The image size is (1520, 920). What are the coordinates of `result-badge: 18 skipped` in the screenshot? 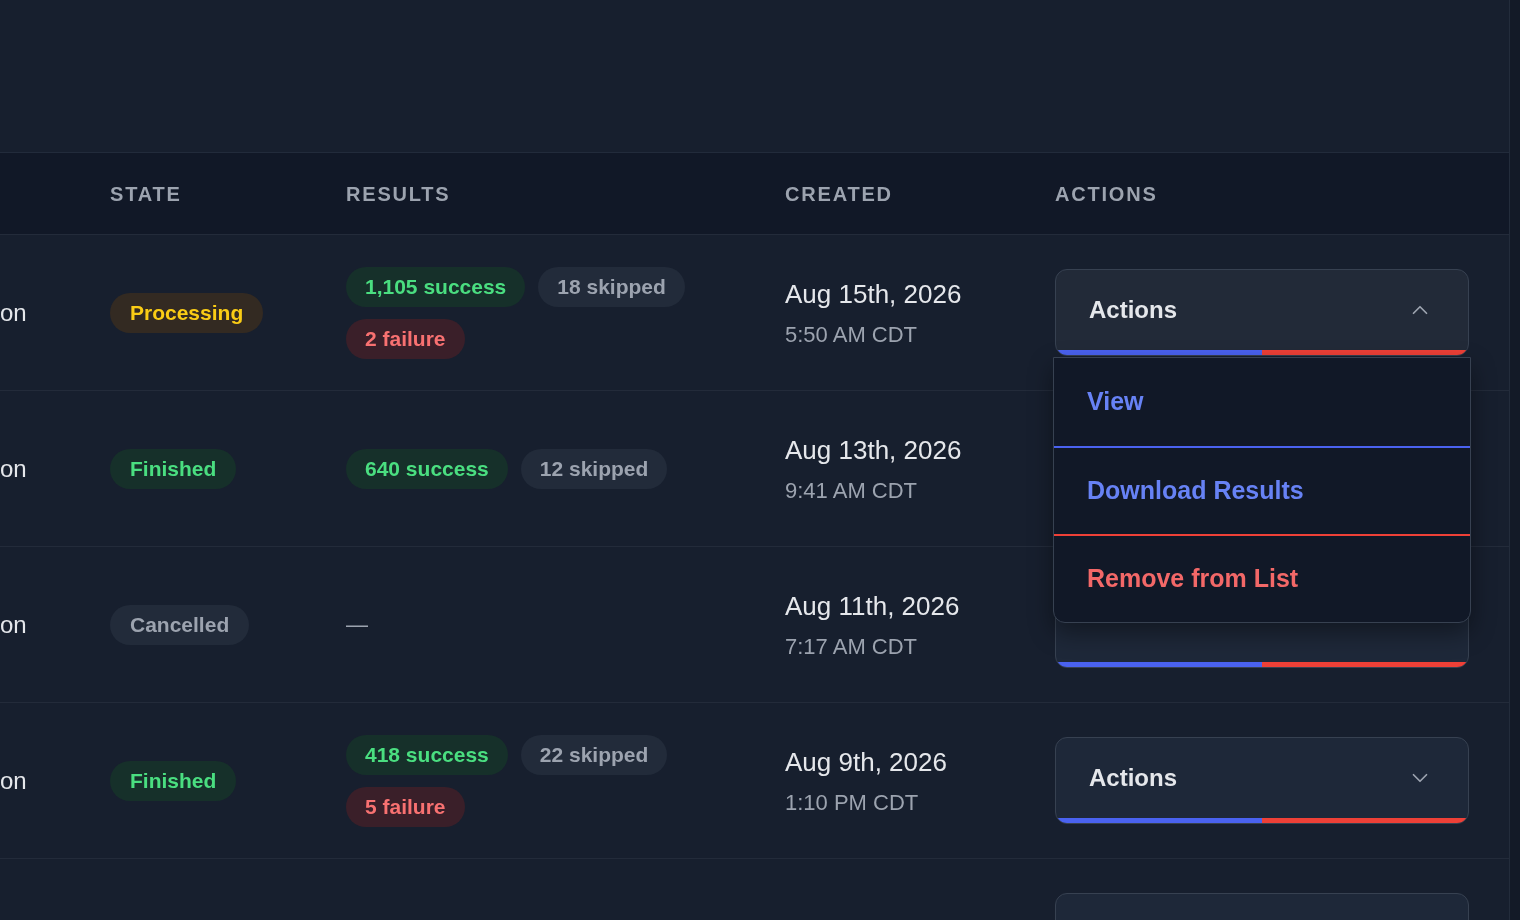 It's located at (611, 286).